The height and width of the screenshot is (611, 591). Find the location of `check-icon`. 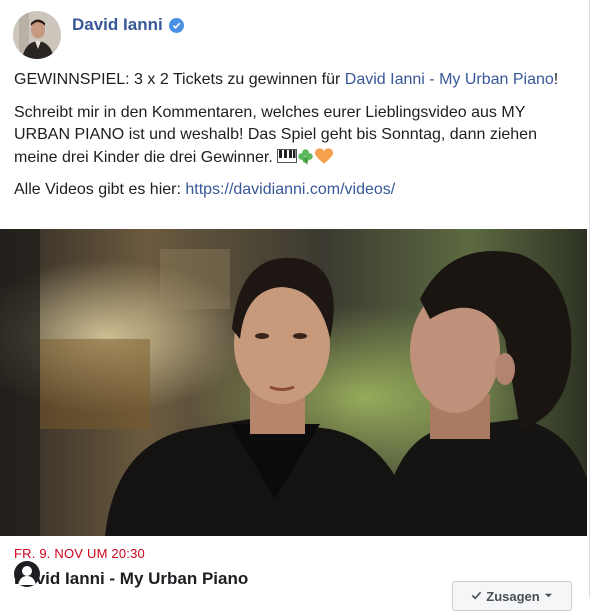

check-icon is located at coordinates (477, 595).